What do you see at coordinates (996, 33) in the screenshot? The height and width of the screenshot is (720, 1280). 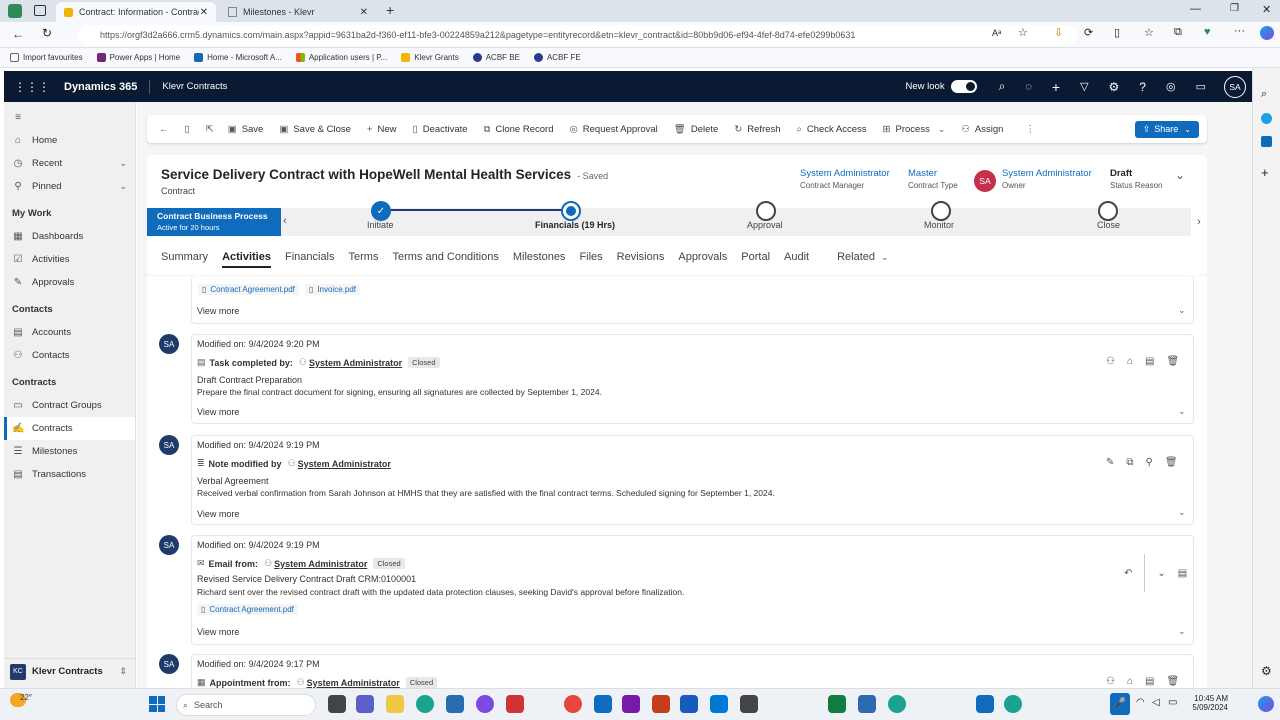 I see `read-aloud-icon: Aᵃ` at bounding box center [996, 33].